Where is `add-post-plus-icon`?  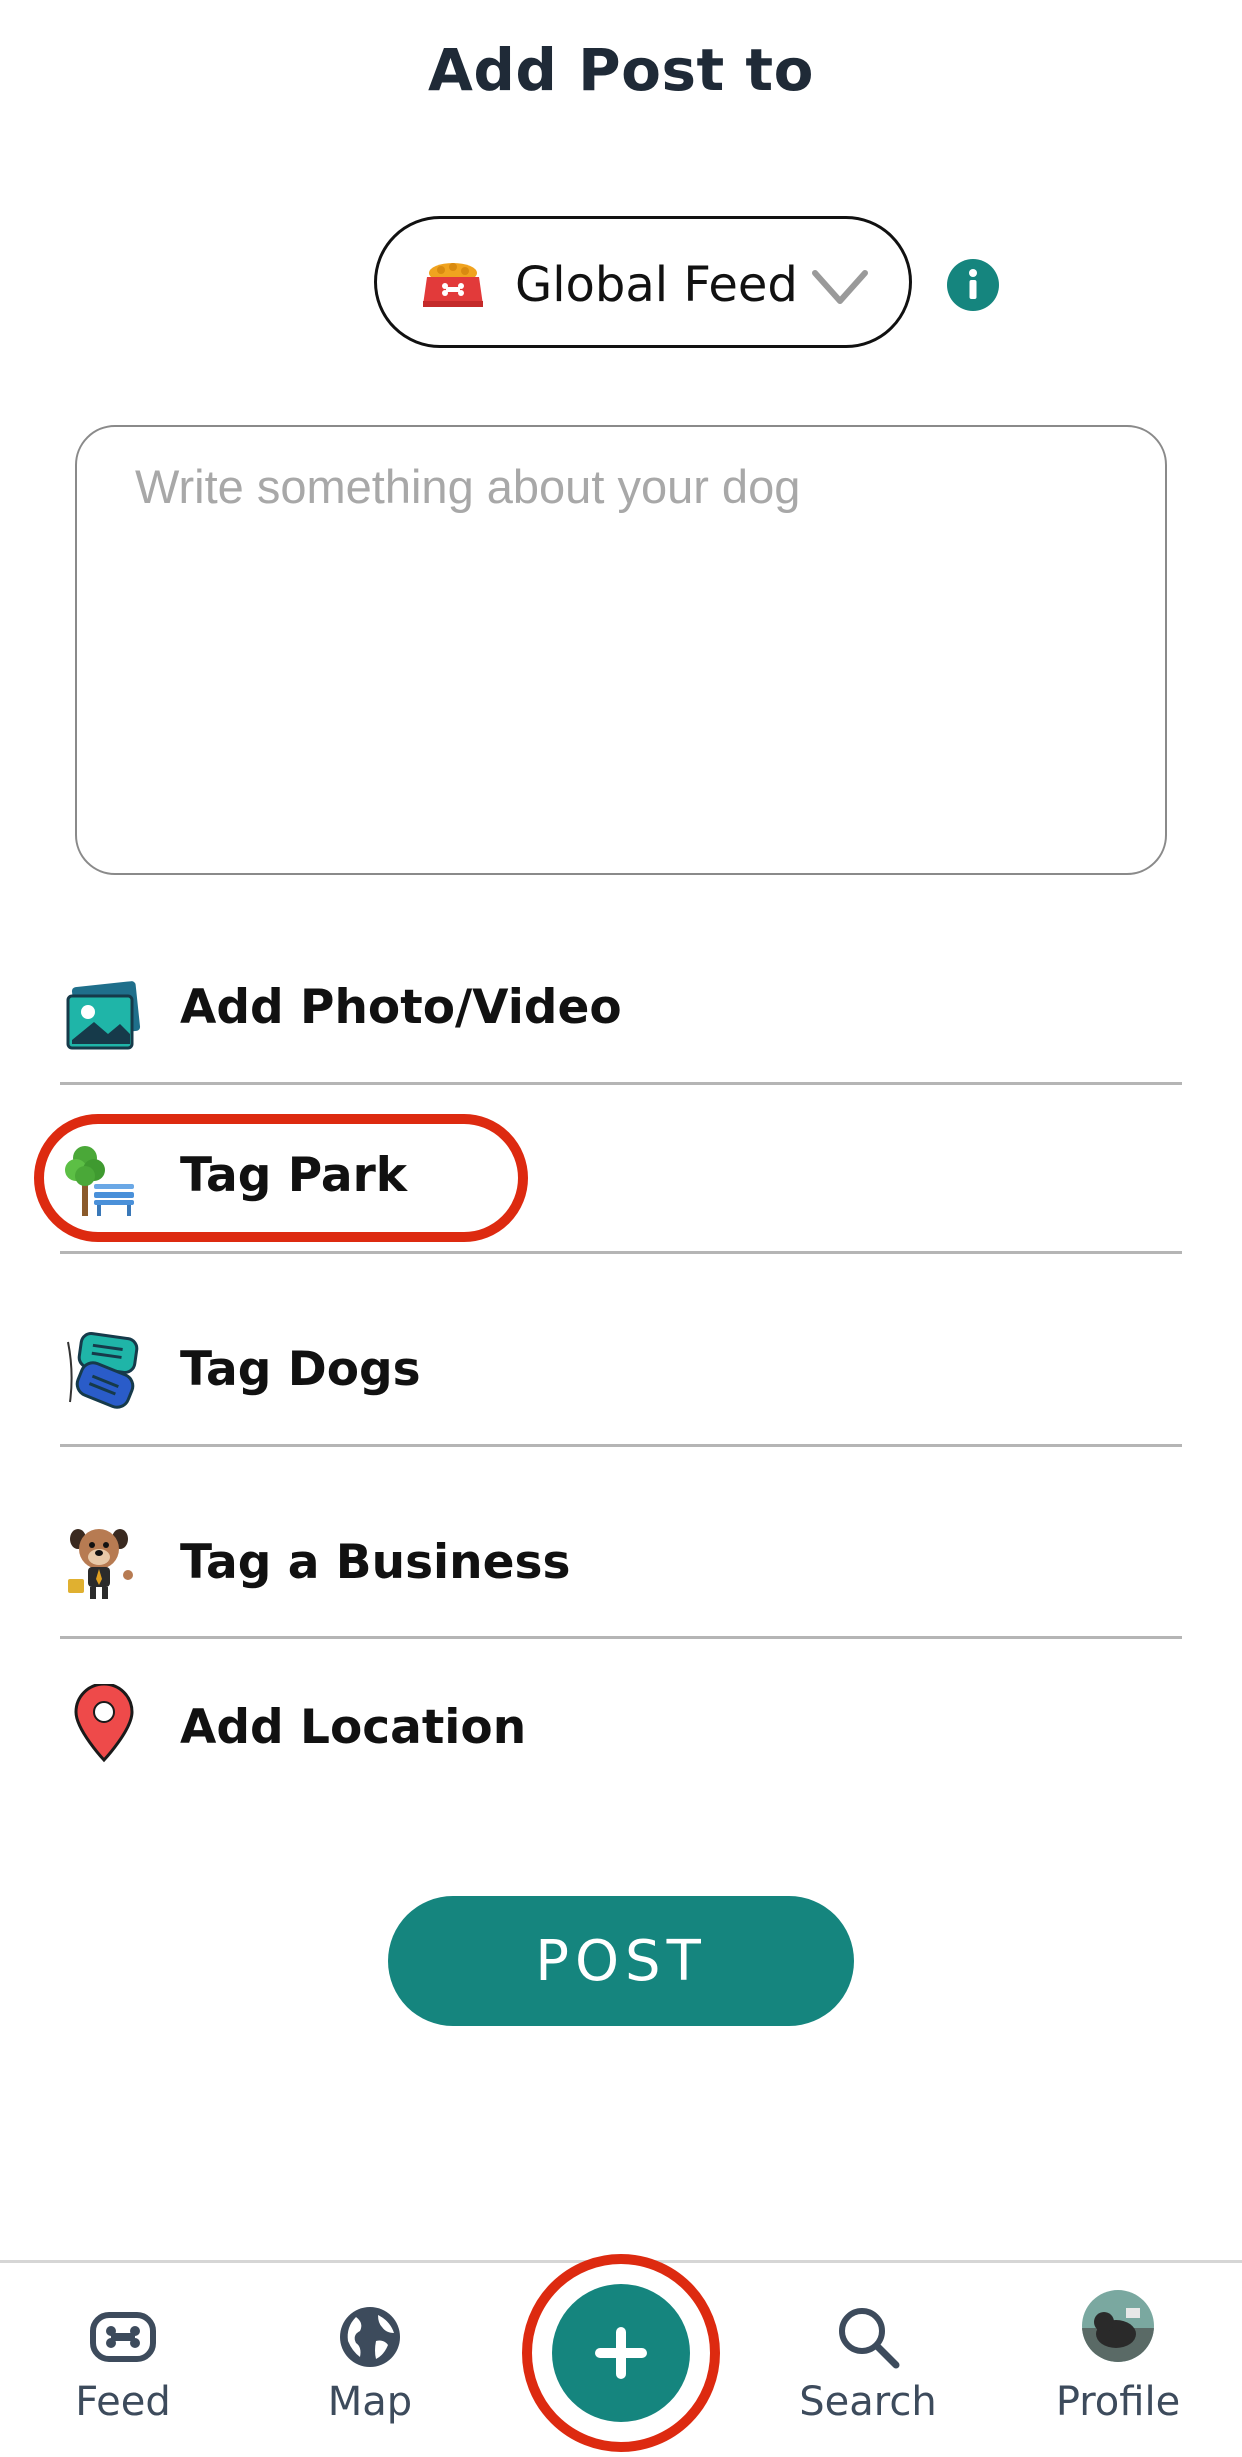
add-post-plus-icon is located at coordinates (621, 2353).